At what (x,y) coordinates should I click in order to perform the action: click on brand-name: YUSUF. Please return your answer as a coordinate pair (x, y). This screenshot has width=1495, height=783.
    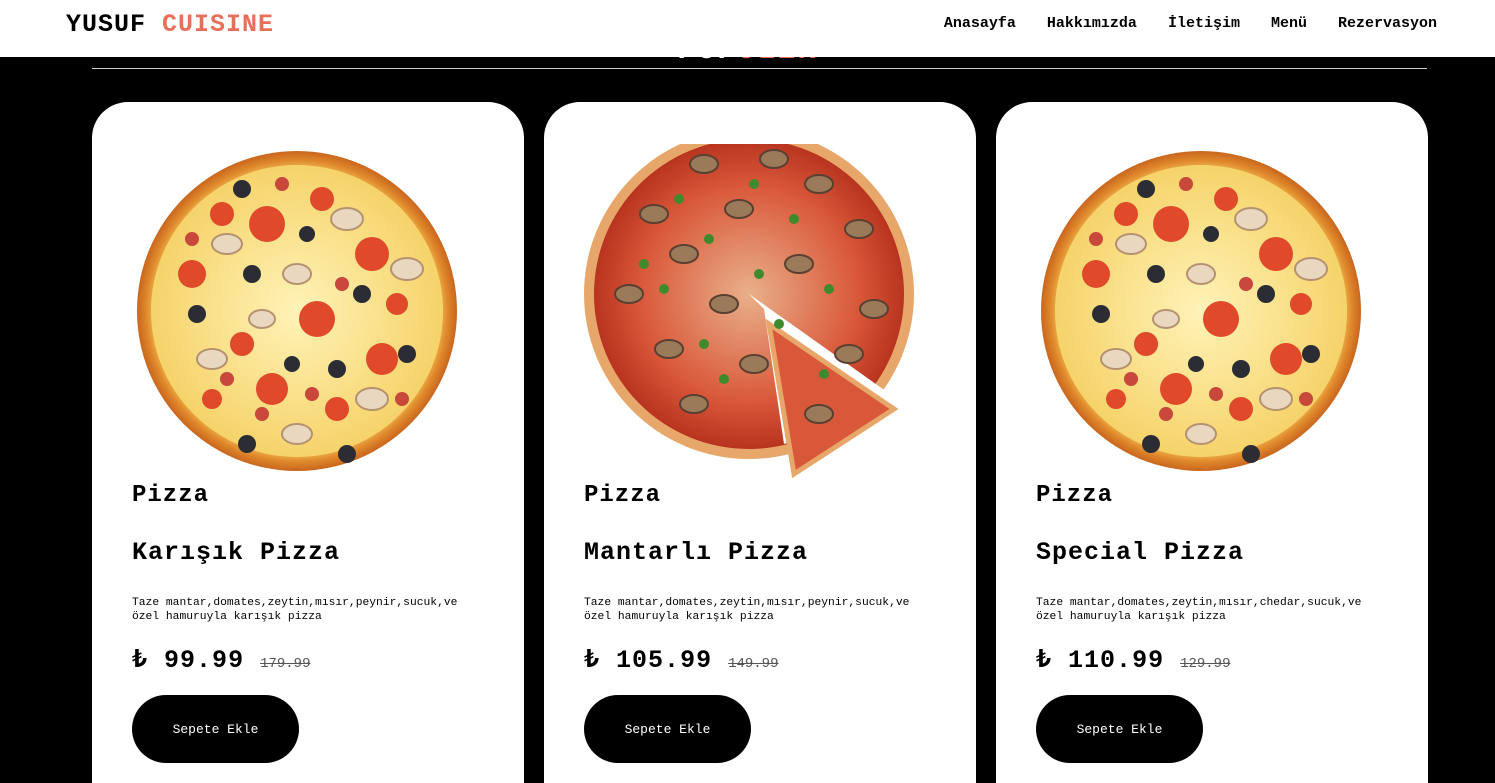
    Looking at the image, I should click on (106, 24).